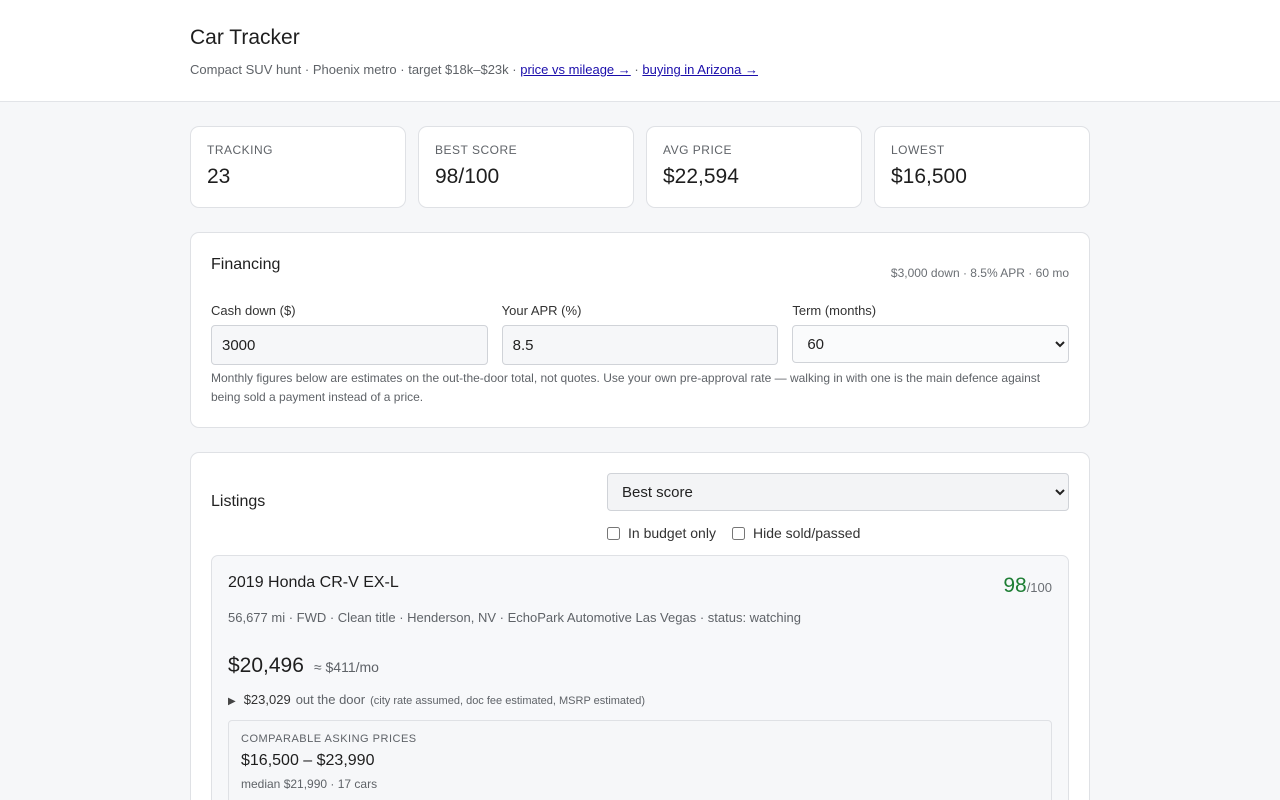  I want to click on hide-sold-label: Hide sold/passed, so click(806, 533).